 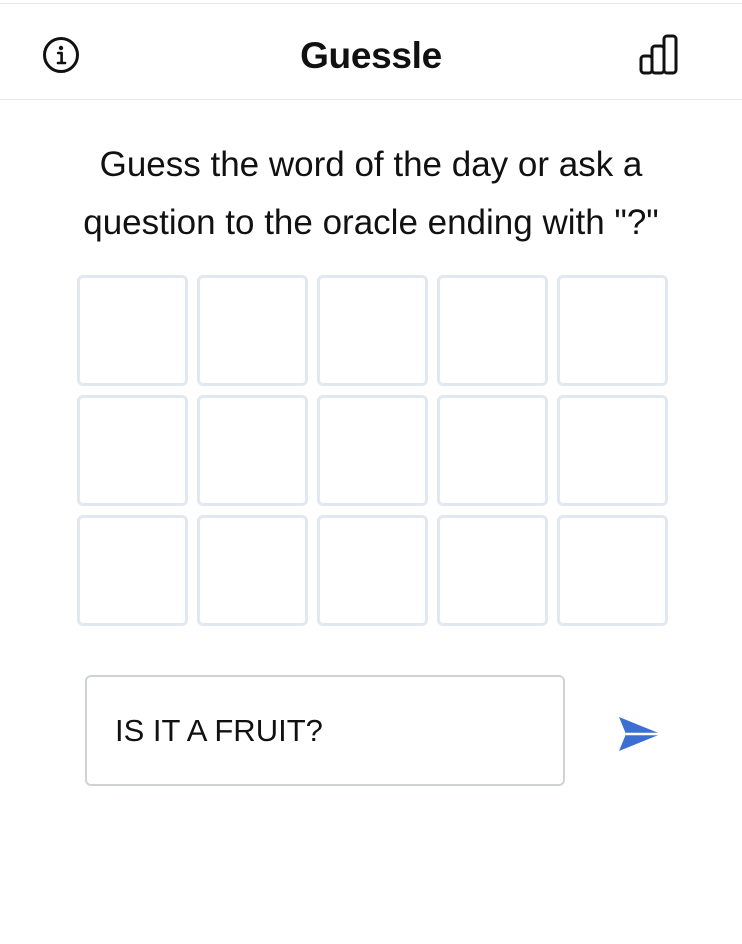 What do you see at coordinates (371, 55) in the screenshot?
I see `page-title: Guessle` at bounding box center [371, 55].